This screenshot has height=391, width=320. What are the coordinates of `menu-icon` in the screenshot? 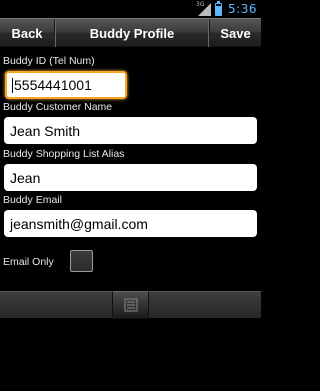 It's located at (130, 305).